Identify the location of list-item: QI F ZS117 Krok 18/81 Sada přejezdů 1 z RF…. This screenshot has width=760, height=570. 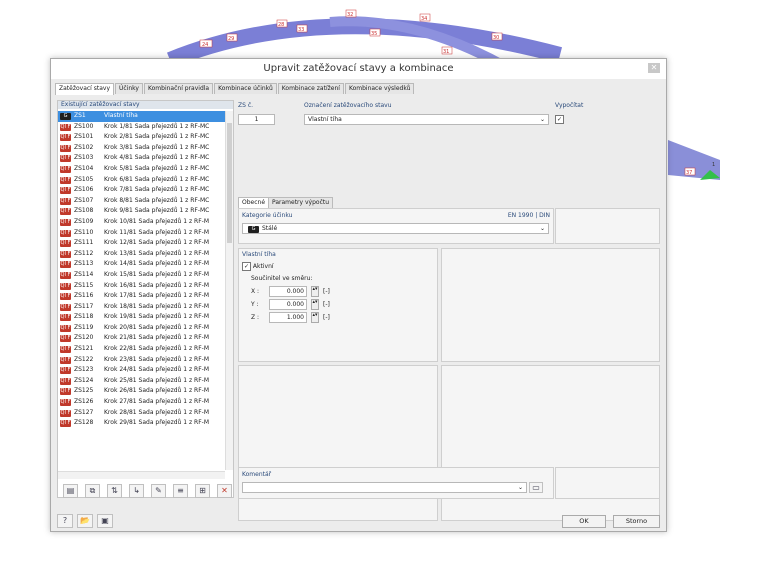
(141, 307).